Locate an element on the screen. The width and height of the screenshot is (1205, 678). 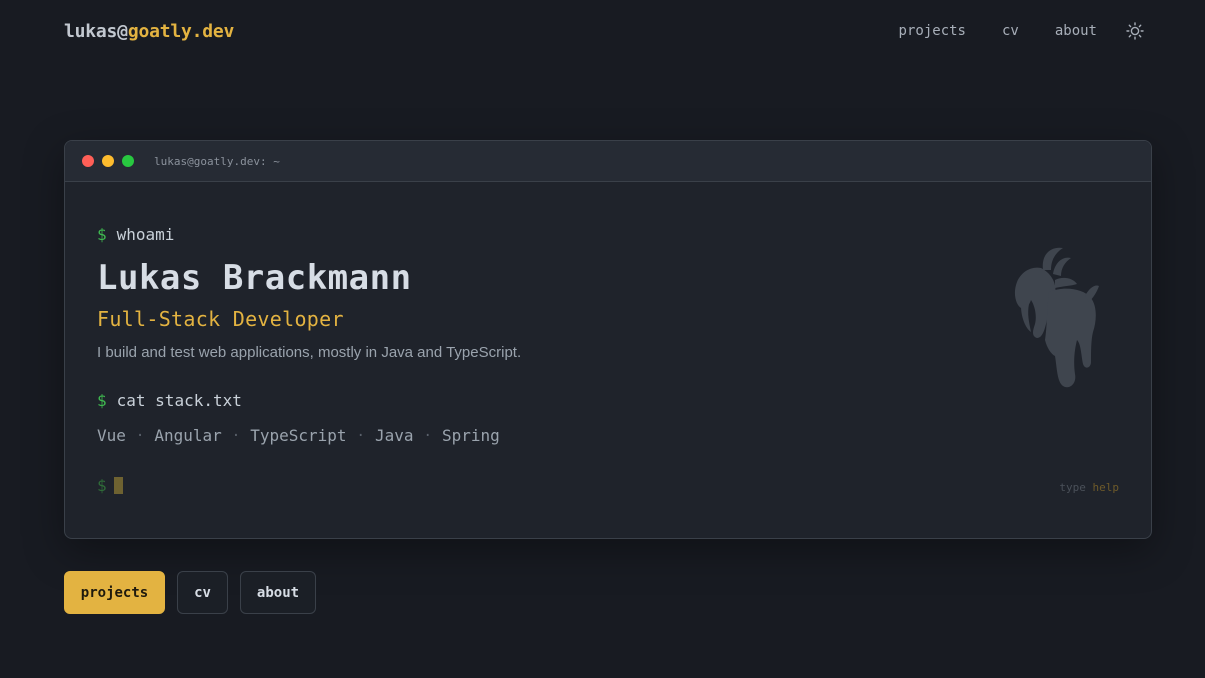
help-hint: type help is located at coordinates (1089, 487).